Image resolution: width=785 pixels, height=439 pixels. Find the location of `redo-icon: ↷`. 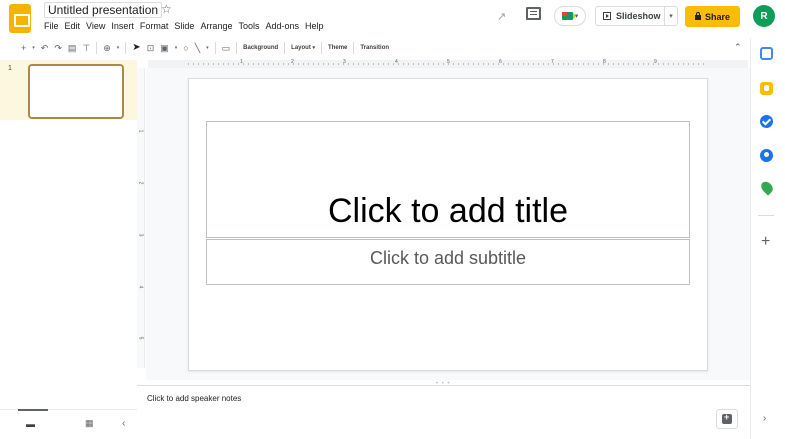

redo-icon: ↷ is located at coordinates (58, 48).